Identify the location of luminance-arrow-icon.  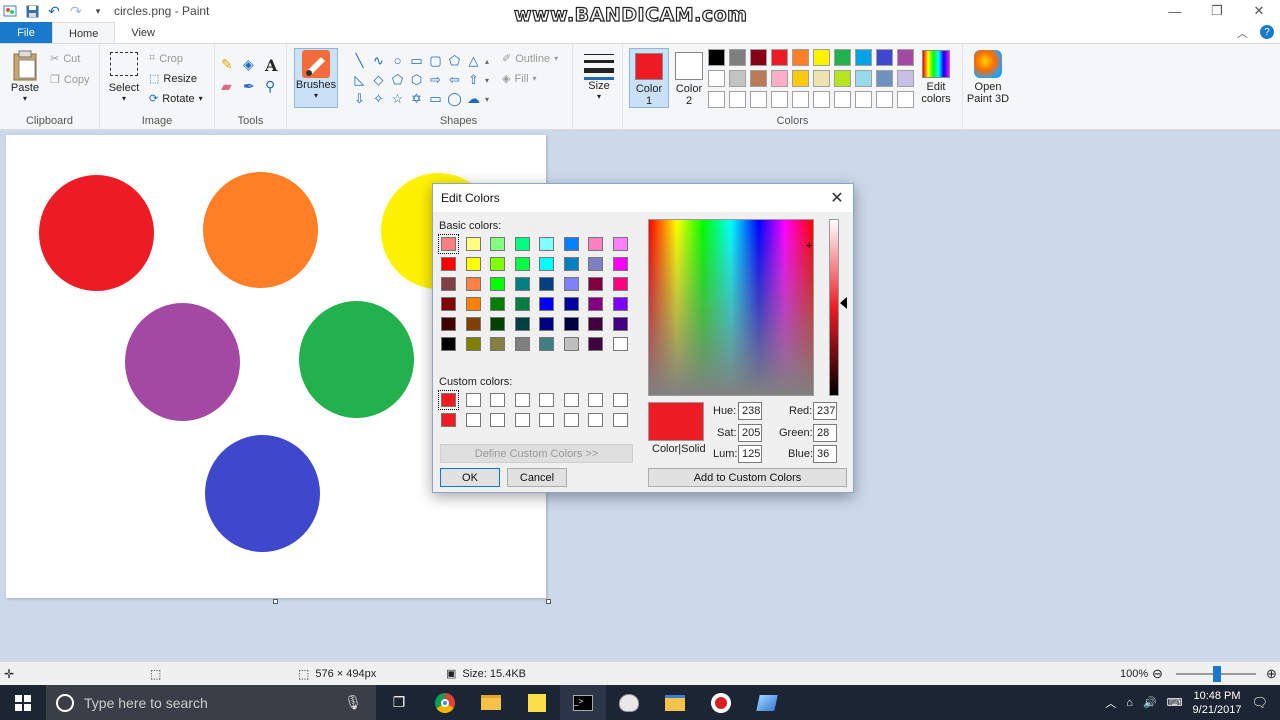
(843, 303).